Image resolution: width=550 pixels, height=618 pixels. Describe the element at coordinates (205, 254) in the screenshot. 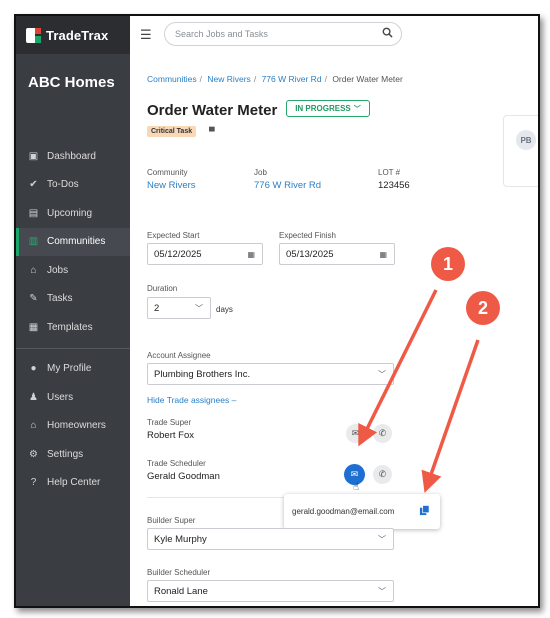

I see `expected-start-field: 05/12/2025 ▦` at that location.